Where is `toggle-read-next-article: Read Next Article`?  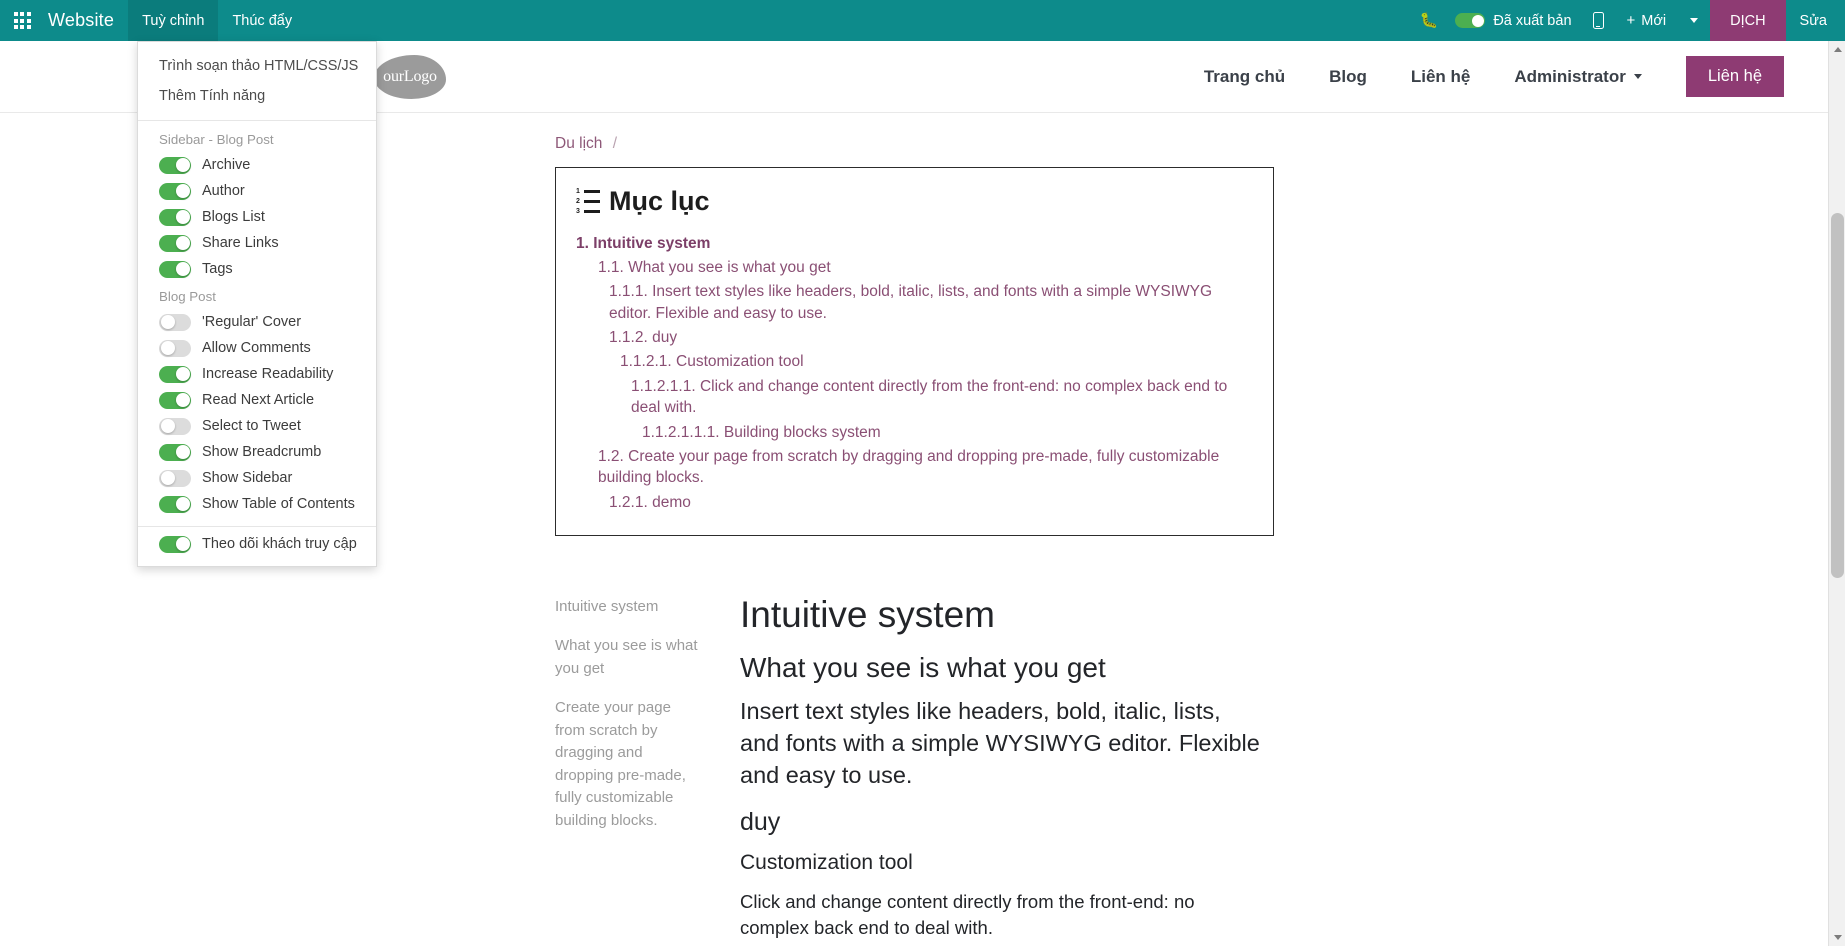
toggle-read-next-article: Read Next Article is located at coordinates (257, 400).